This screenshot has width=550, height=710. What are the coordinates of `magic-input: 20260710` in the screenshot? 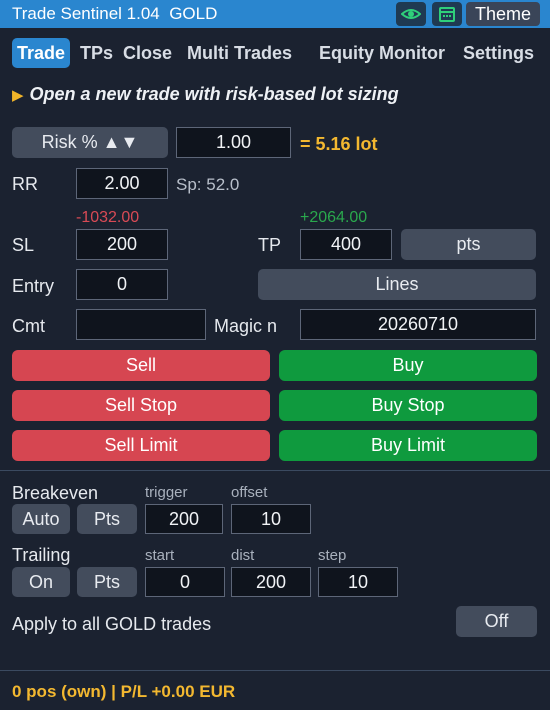 It's located at (418, 324).